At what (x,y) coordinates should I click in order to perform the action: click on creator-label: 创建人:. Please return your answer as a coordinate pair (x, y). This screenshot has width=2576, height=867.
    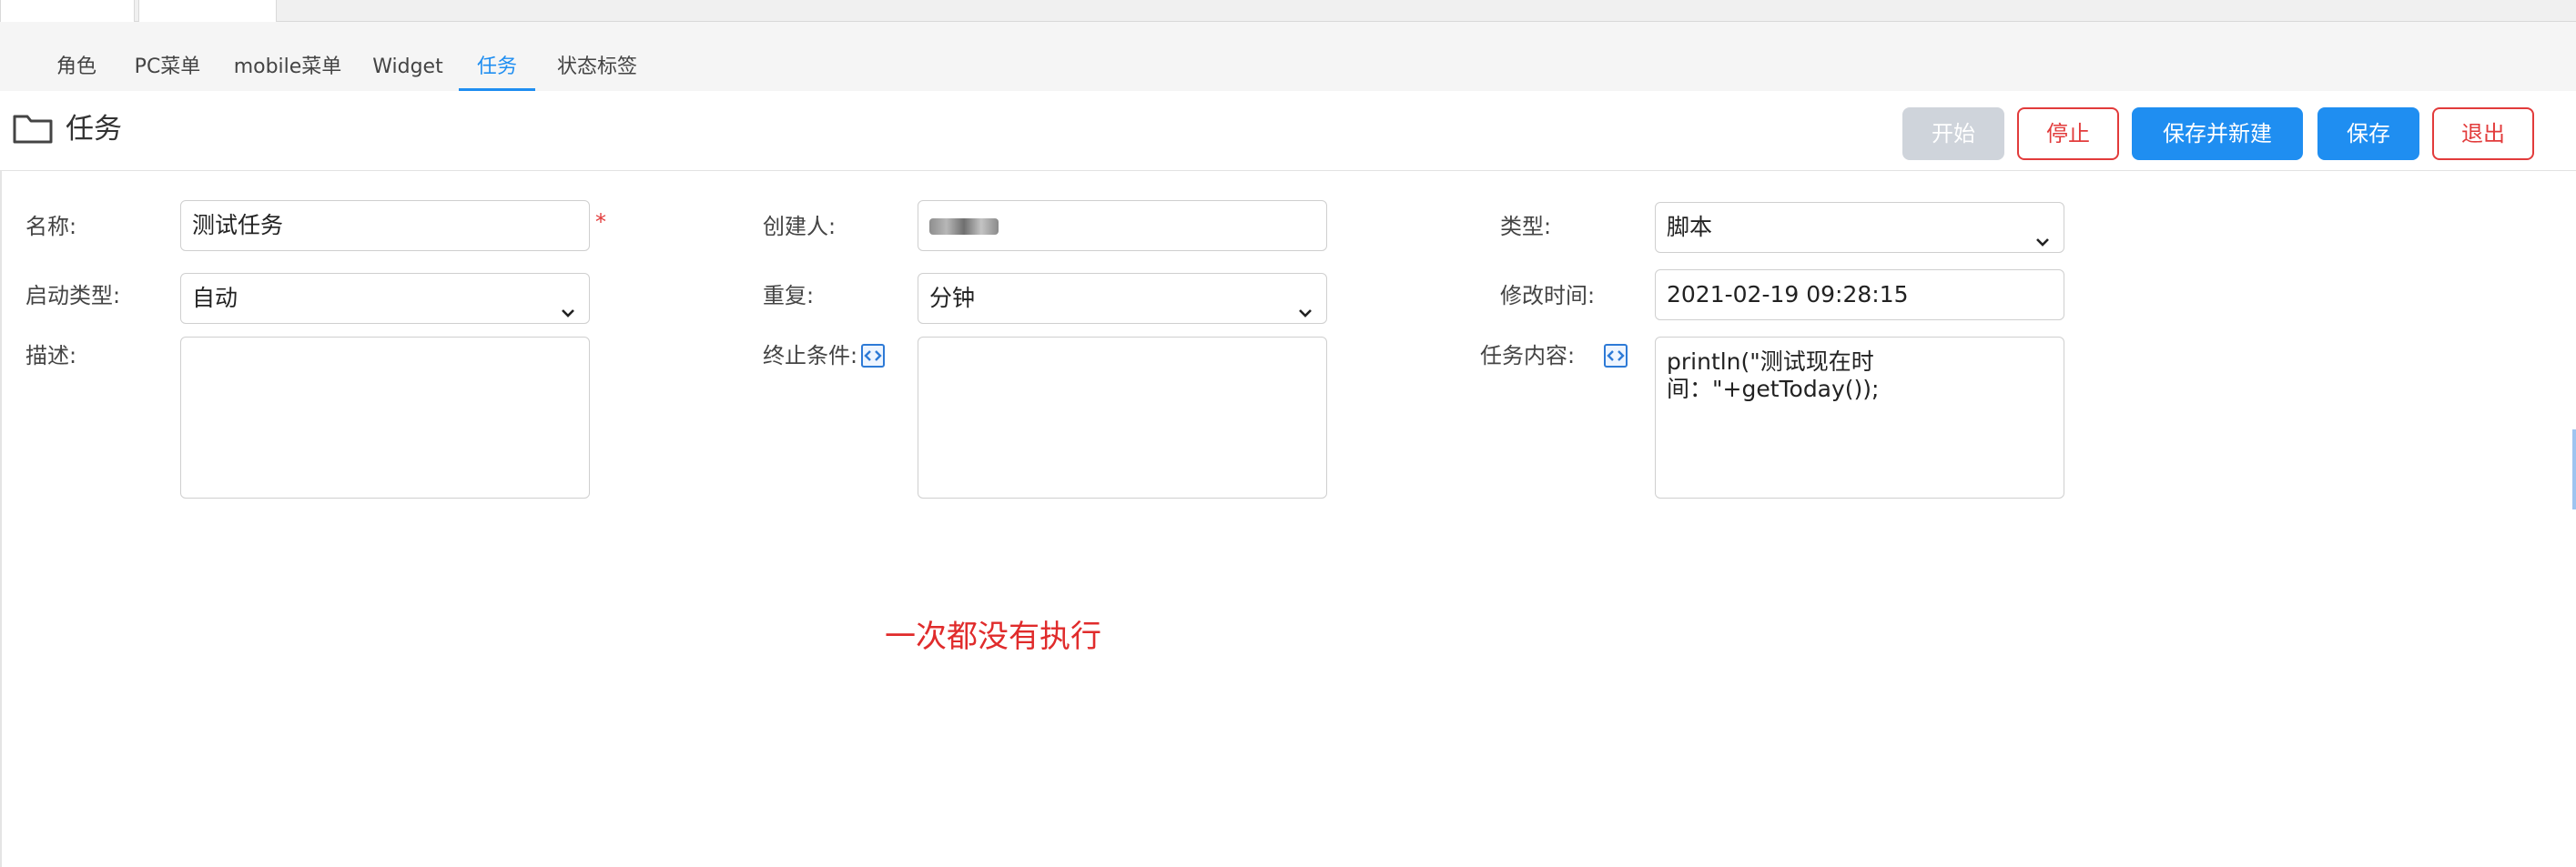
    Looking at the image, I should click on (800, 226).